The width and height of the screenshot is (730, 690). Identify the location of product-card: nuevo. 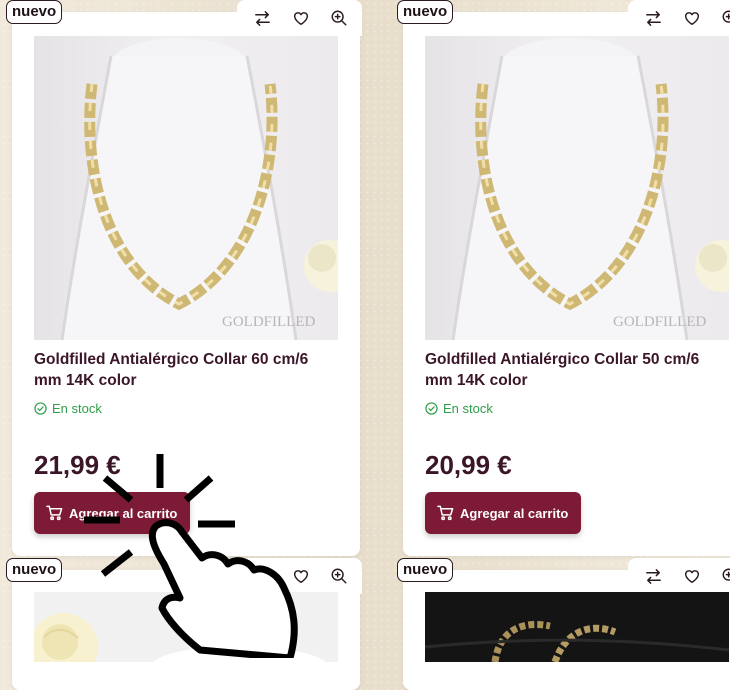
(563, 624).